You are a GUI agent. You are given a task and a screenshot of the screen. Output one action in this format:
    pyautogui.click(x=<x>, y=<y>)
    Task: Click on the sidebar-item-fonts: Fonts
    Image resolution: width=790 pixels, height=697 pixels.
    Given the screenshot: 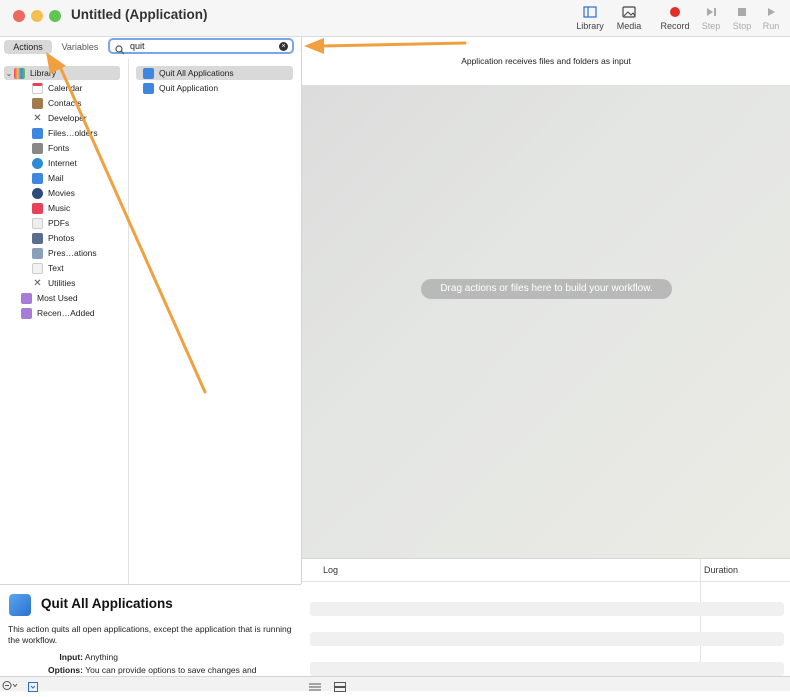 What is the action you would take?
    pyautogui.click(x=50, y=148)
    